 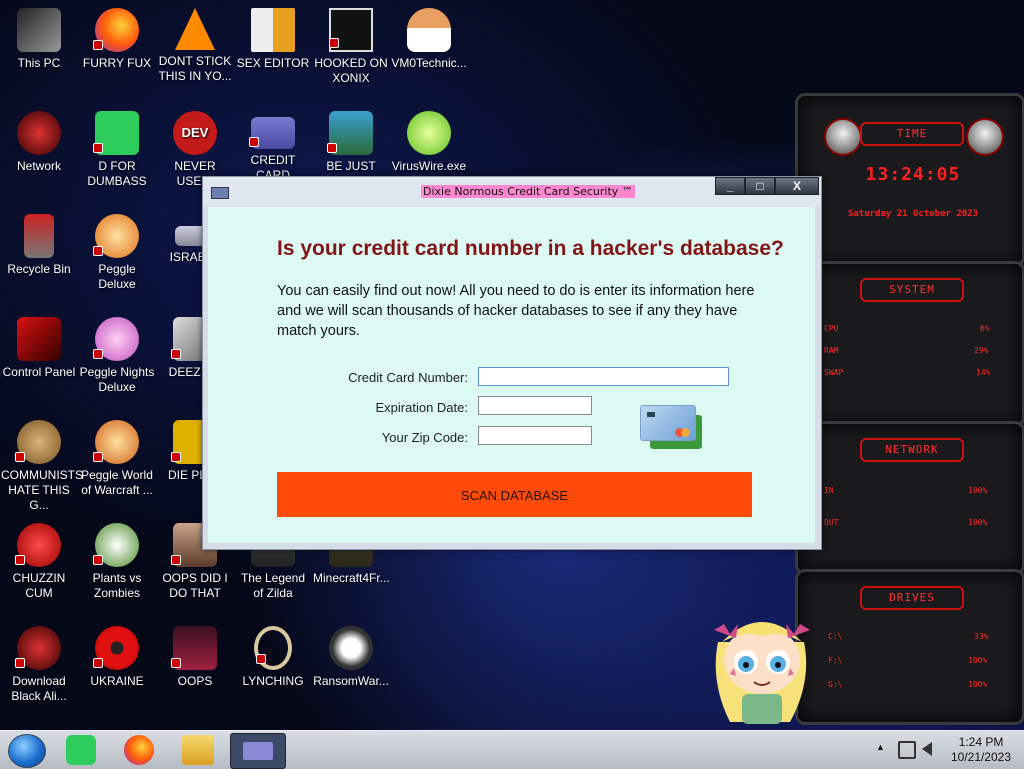 What do you see at coordinates (117, 681) in the screenshot?
I see `icon-label: UKRAINE` at bounding box center [117, 681].